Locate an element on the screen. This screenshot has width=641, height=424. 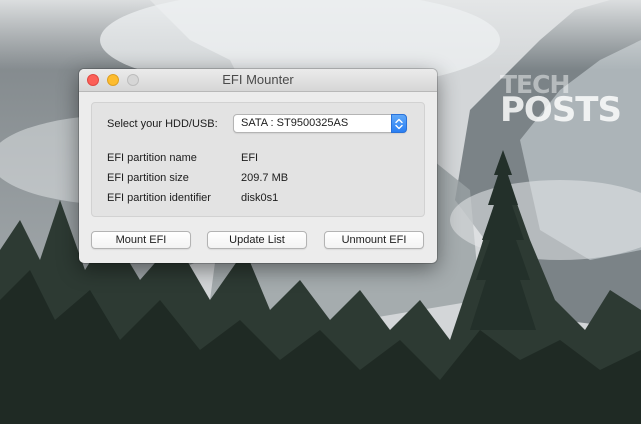
partition-size-label: EFI partition size is located at coordinates (148, 178).